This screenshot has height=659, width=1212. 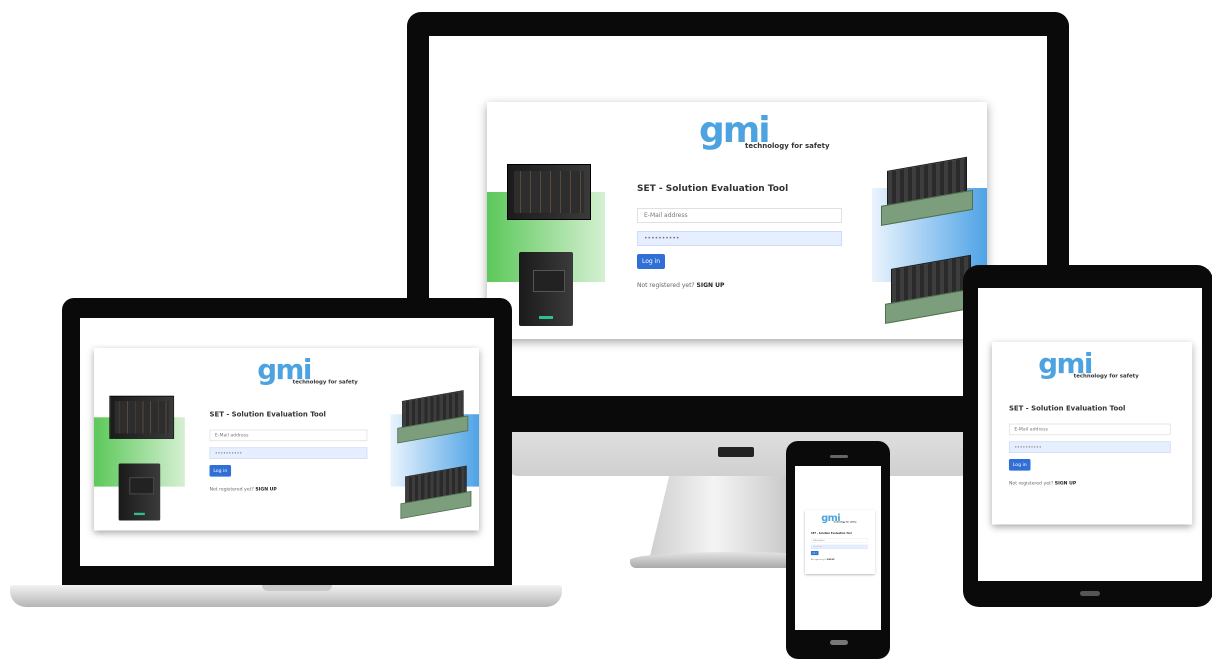 What do you see at coordinates (839, 456) in the screenshot?
I see `phone-speaker` at bounding box center [839, 456].